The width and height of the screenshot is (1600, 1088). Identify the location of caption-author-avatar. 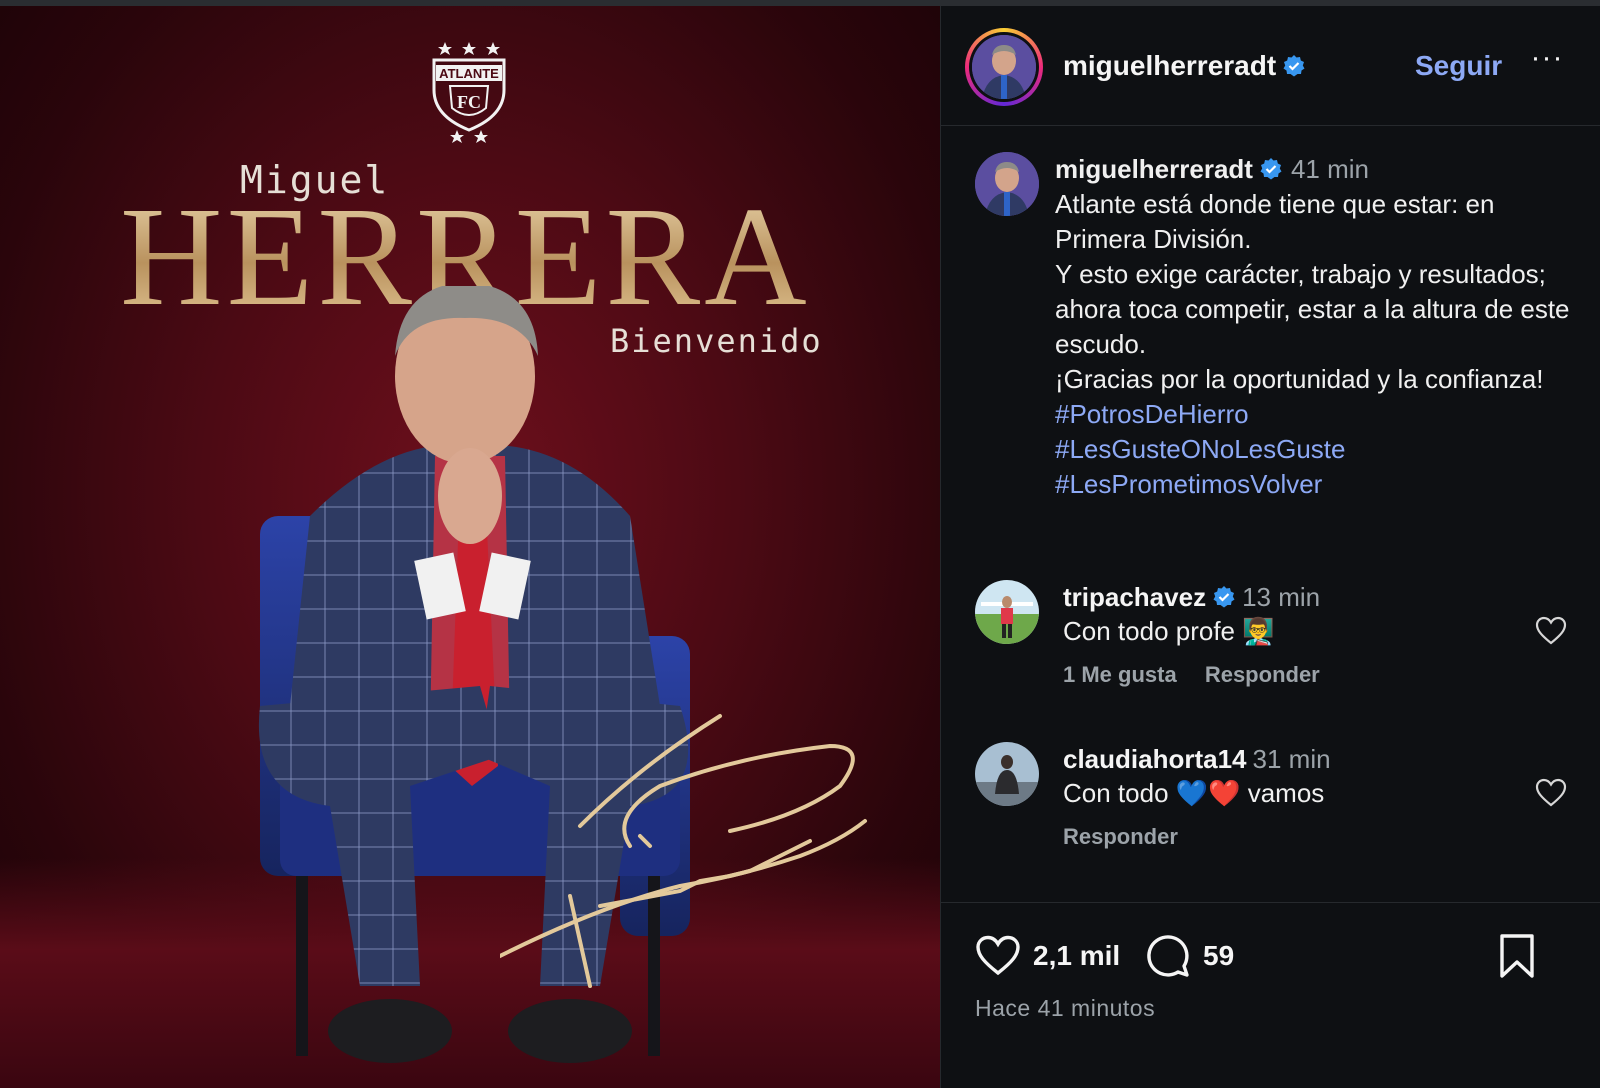
(1007, 184).